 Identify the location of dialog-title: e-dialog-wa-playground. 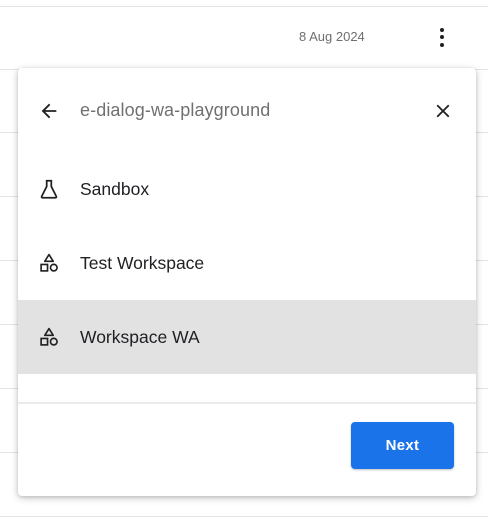
(175, 110).